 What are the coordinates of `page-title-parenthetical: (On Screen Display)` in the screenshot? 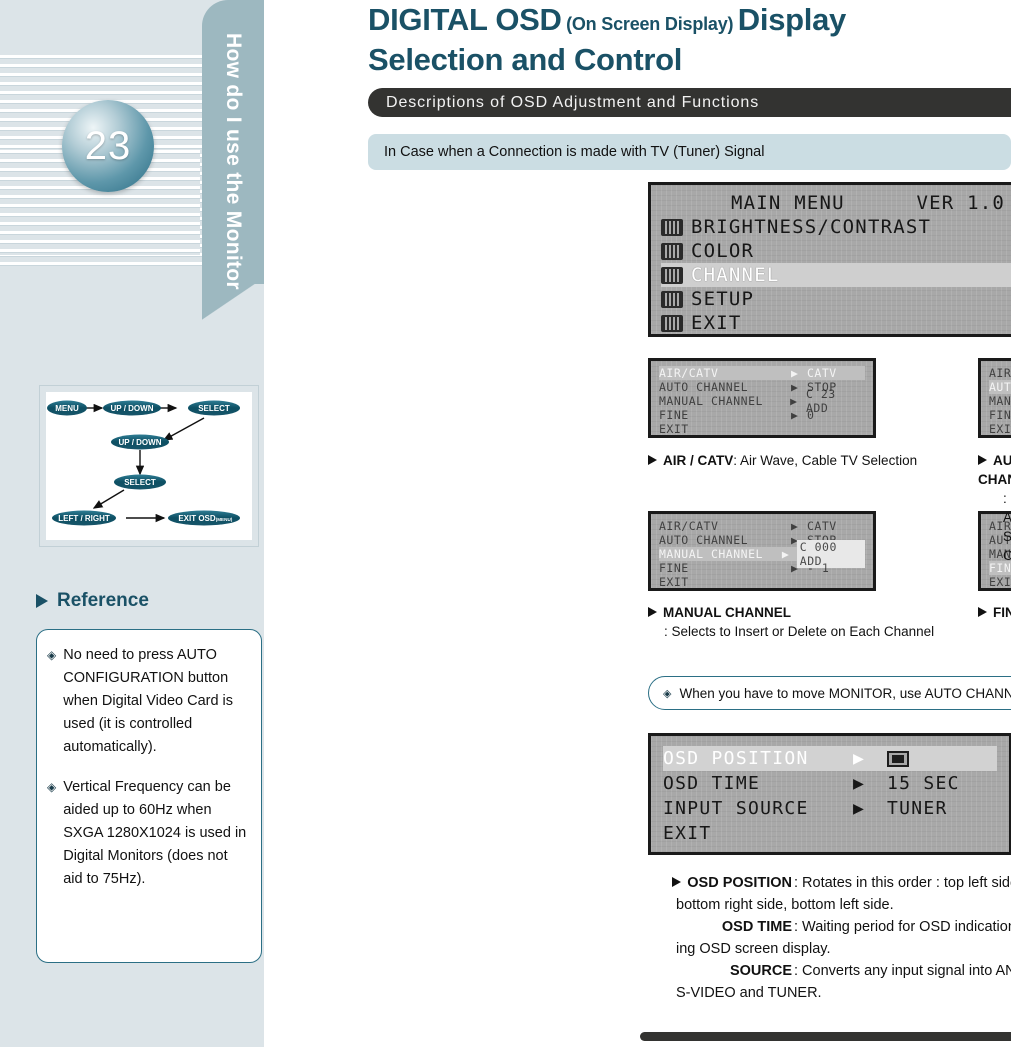 It's located at (650, 24).